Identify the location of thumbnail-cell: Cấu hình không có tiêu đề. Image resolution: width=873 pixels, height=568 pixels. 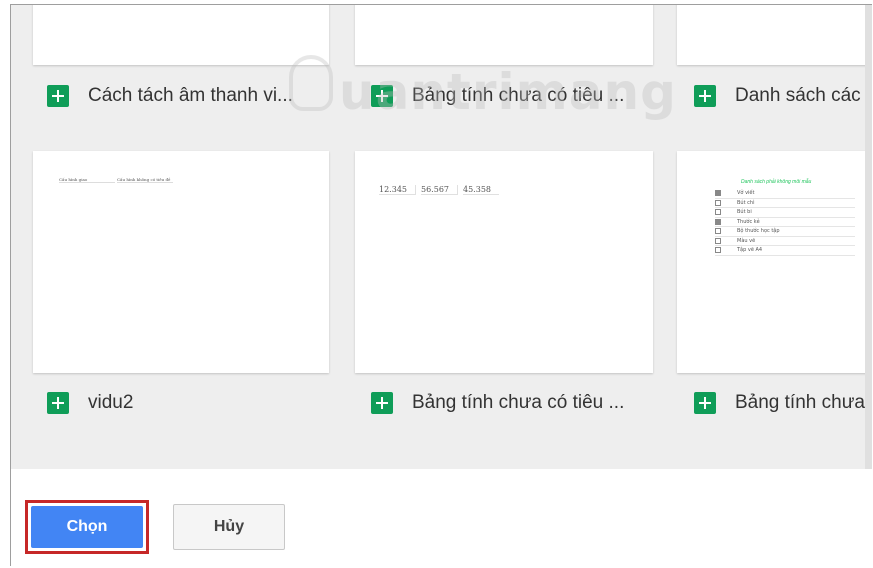
(145, 180).